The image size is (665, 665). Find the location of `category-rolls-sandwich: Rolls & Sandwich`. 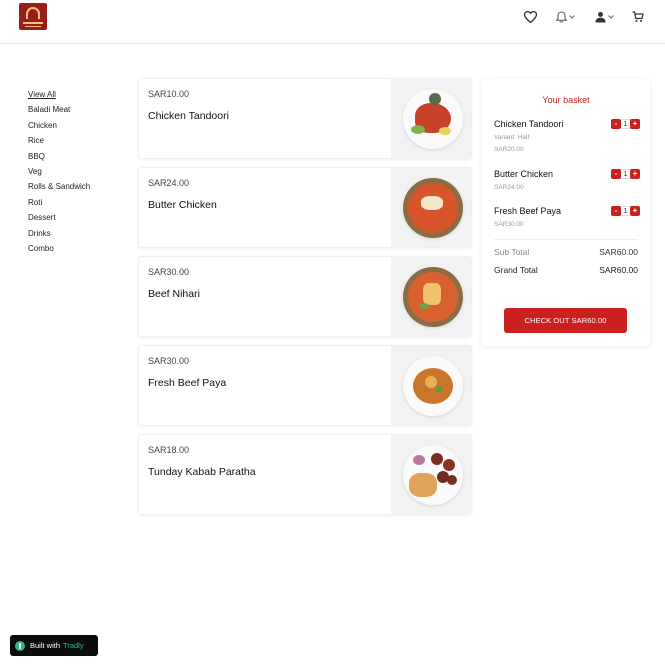

category-rolls-sandwich: Rolls & Sandwich is located at coordinates (78, 186).